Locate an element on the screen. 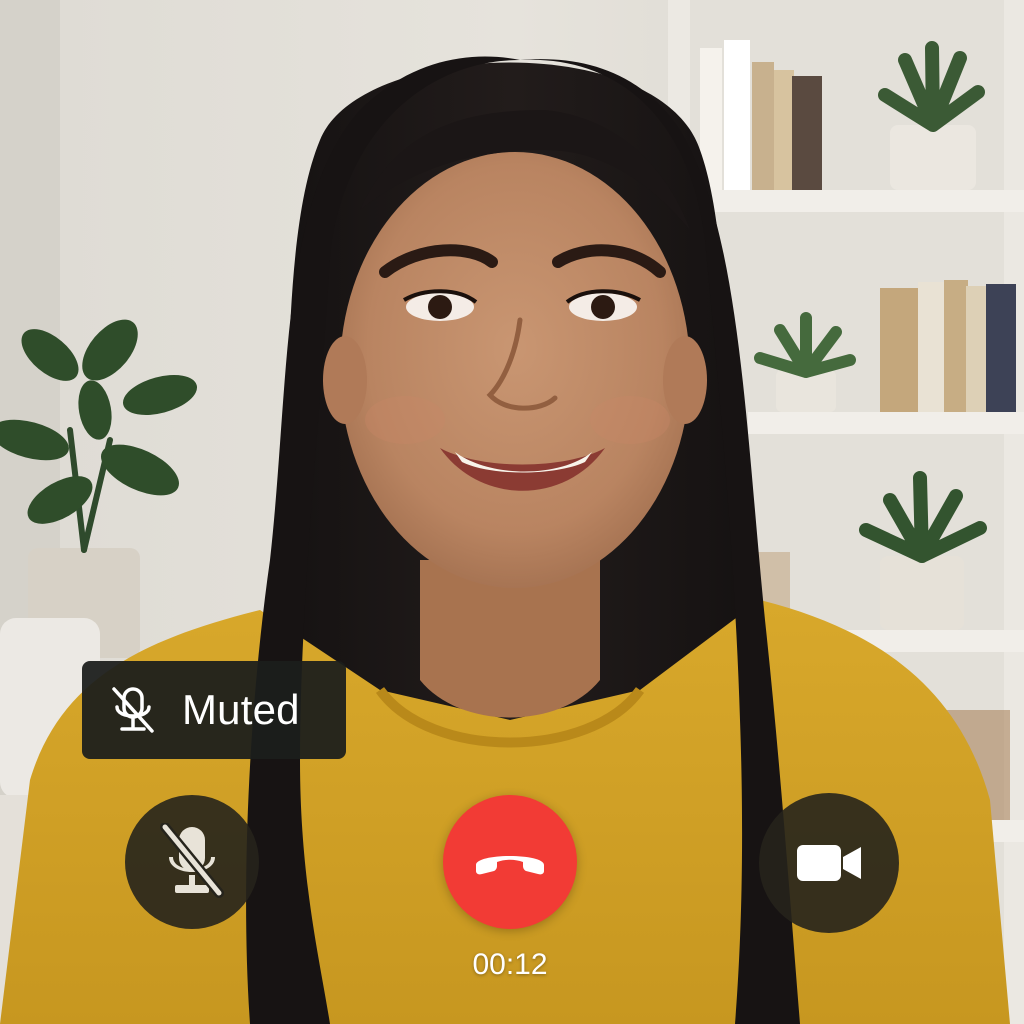 The image size is (1024, 1024). call-duration: 00:12 is located at coordinates (510, 964).